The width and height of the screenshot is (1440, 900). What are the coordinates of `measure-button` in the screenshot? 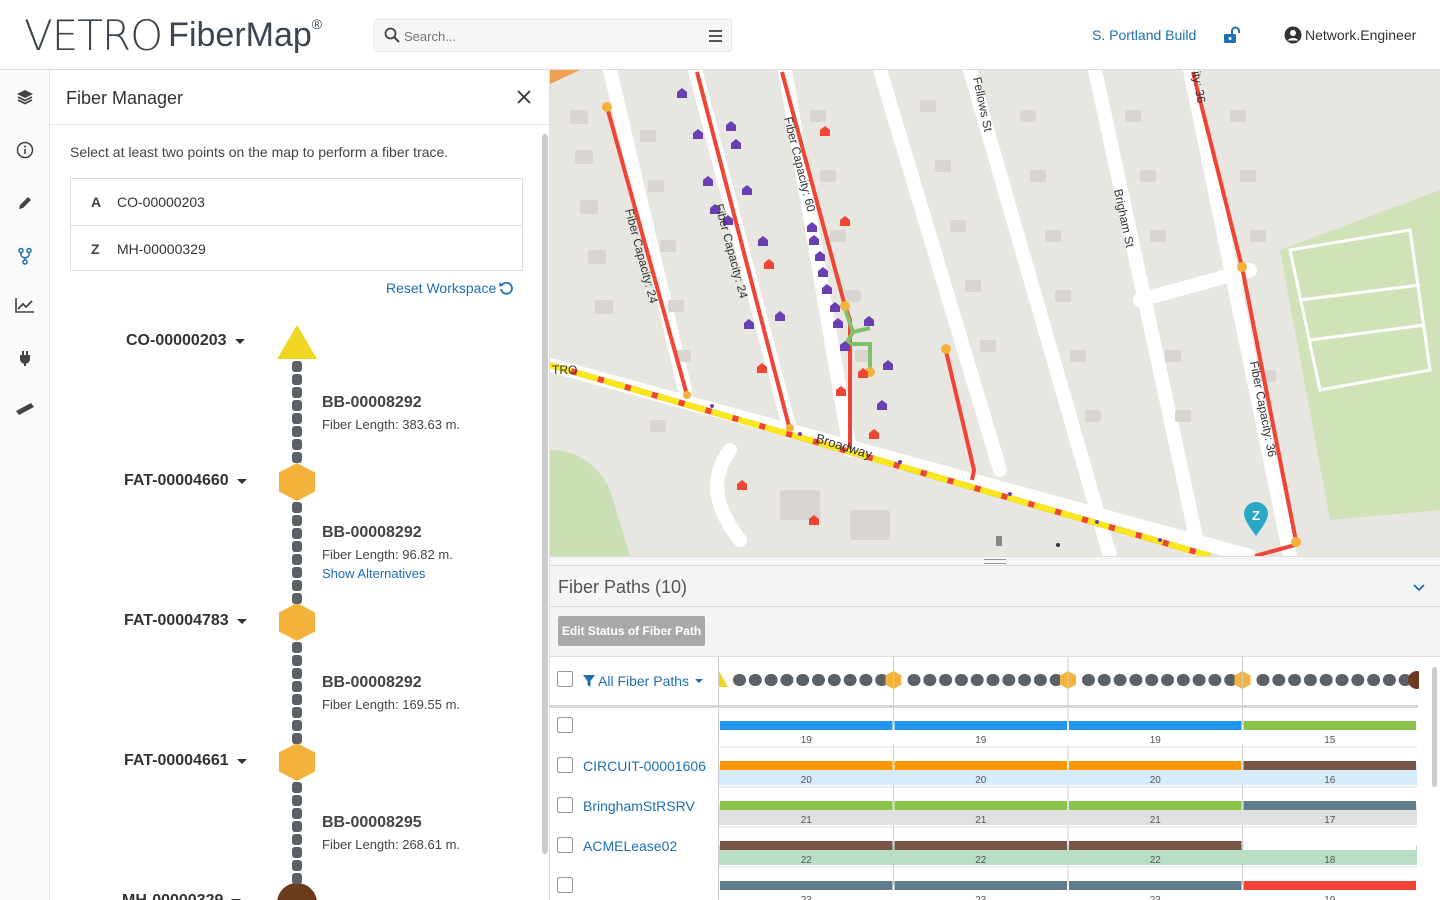 It's located at (25, 408).